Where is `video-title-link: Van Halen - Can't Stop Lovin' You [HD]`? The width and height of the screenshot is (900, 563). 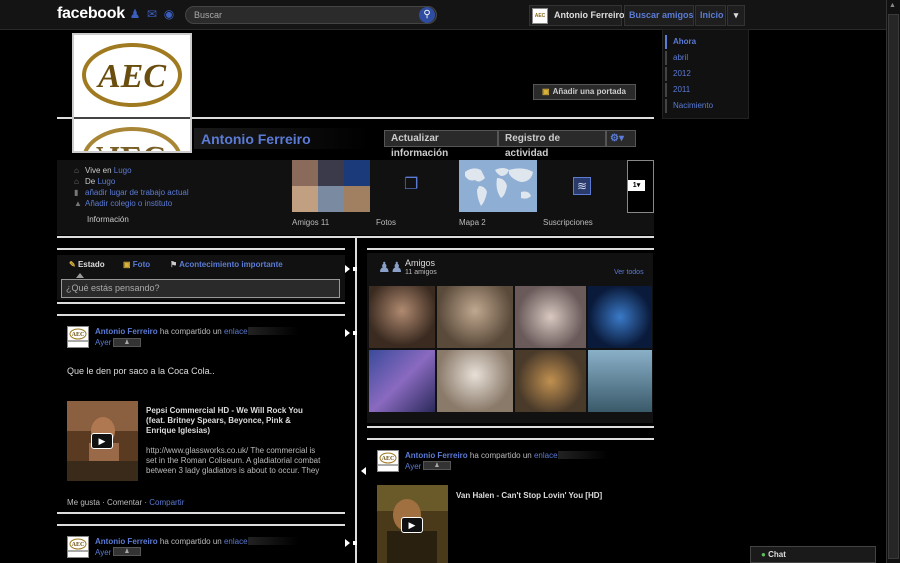 video-title-link: Van Halen - Can't Stop Lovin' You [HD] is located at coordinates (529, 495).